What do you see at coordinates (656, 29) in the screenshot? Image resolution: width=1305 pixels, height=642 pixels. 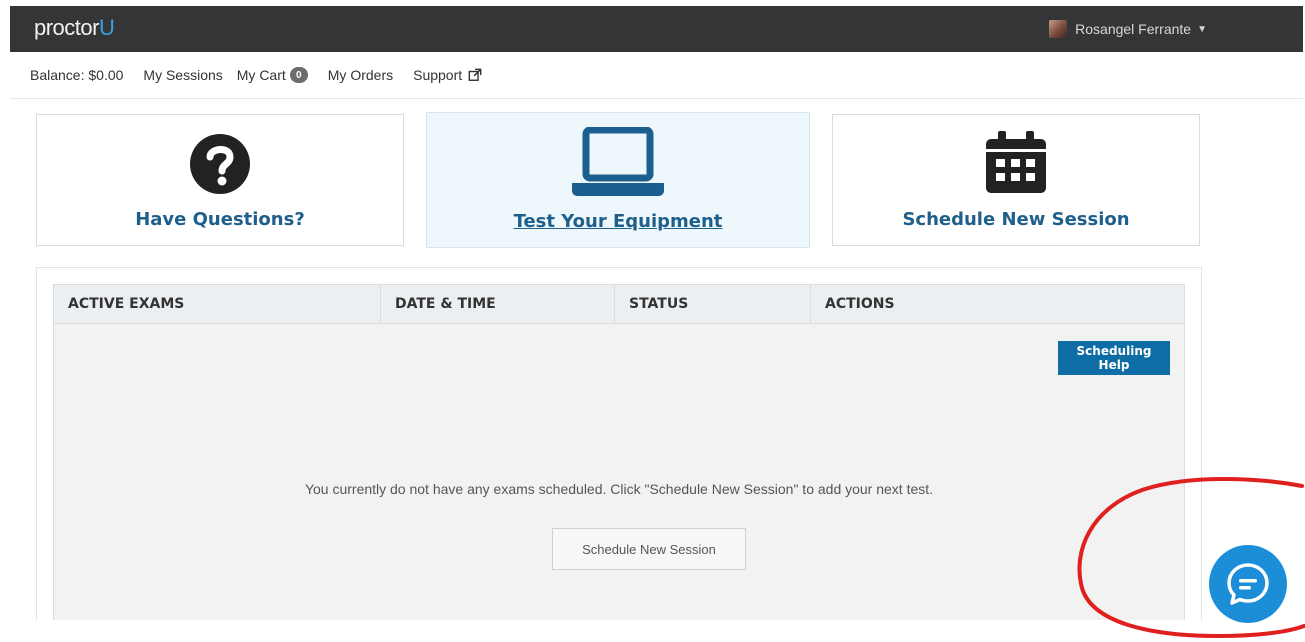 I see `top-bar: proctorU Rosangel Ferrante ▼` at bounding box center [656, 29].